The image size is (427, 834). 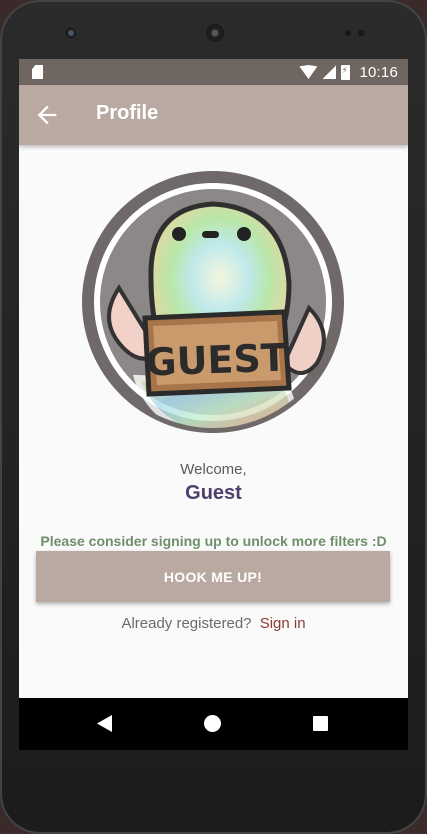 What do you see at coordinates (283, 623) in the screenshot?
I see `sign-in-link: Sign in` at bounding box center [283, 623].